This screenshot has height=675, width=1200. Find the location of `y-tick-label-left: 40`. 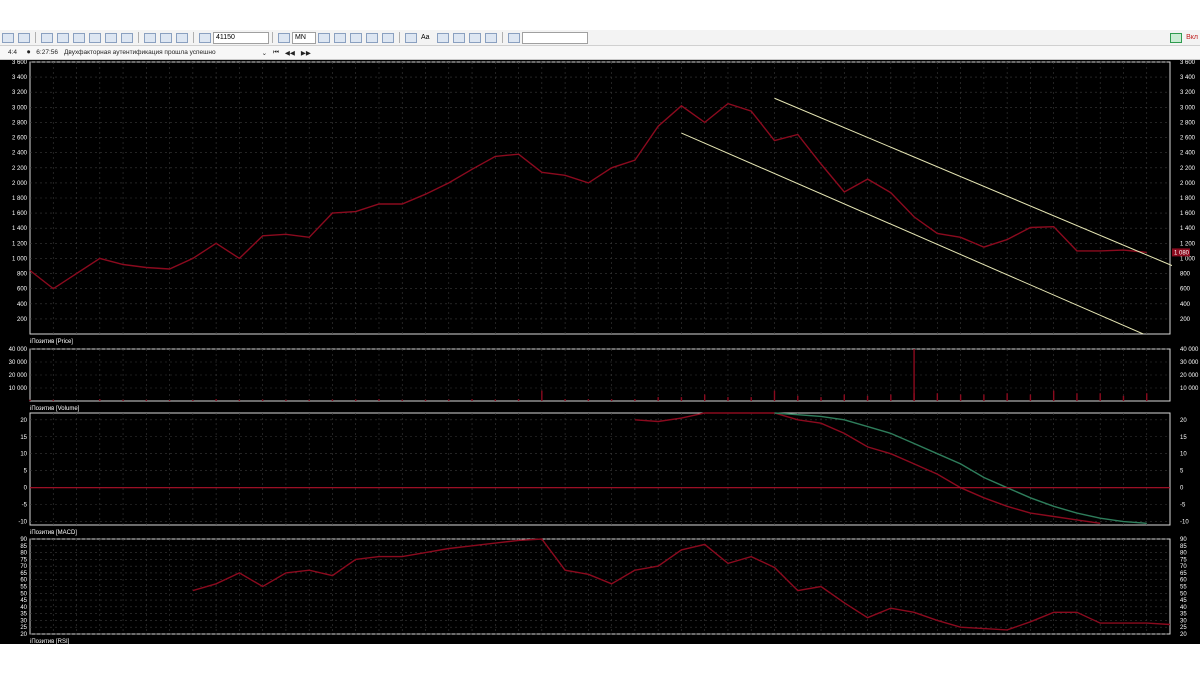

y-tick-label-left: 40 is located at coordinates (23, 608).